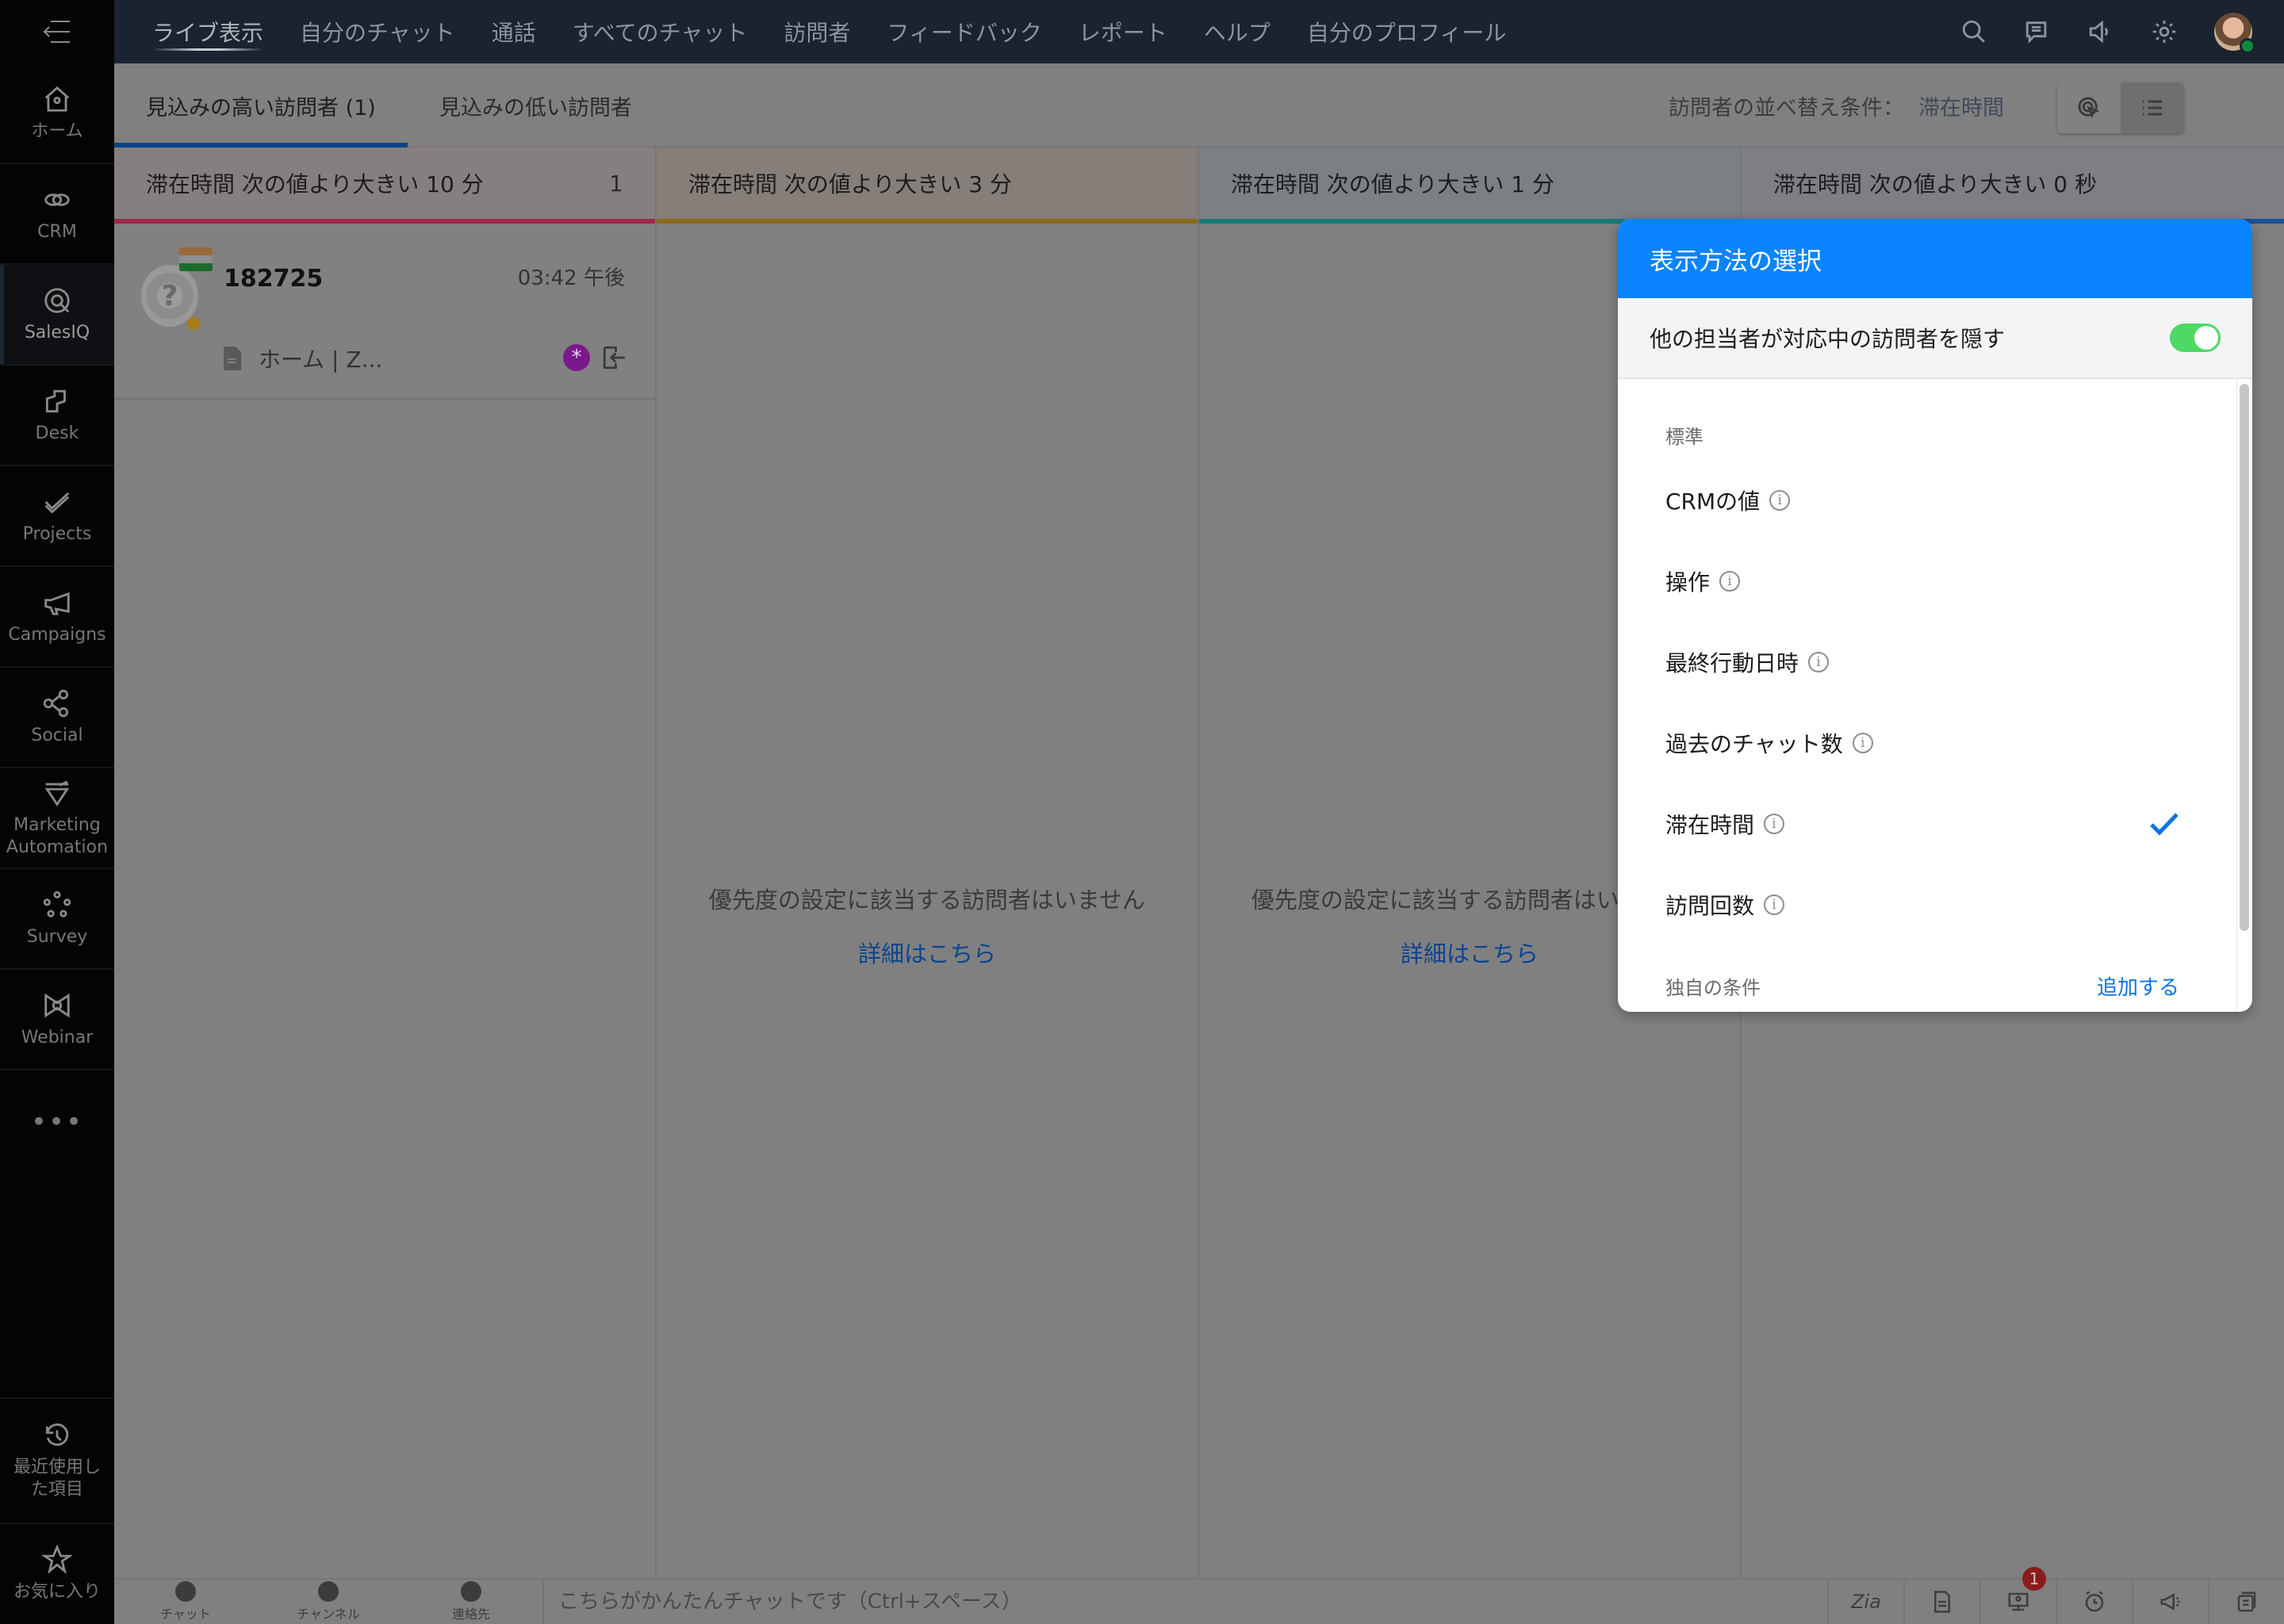  What do you see at coordinates (57, 1560) in the screenshot?
I see `star-icon` at bounding box center [57, 1560].